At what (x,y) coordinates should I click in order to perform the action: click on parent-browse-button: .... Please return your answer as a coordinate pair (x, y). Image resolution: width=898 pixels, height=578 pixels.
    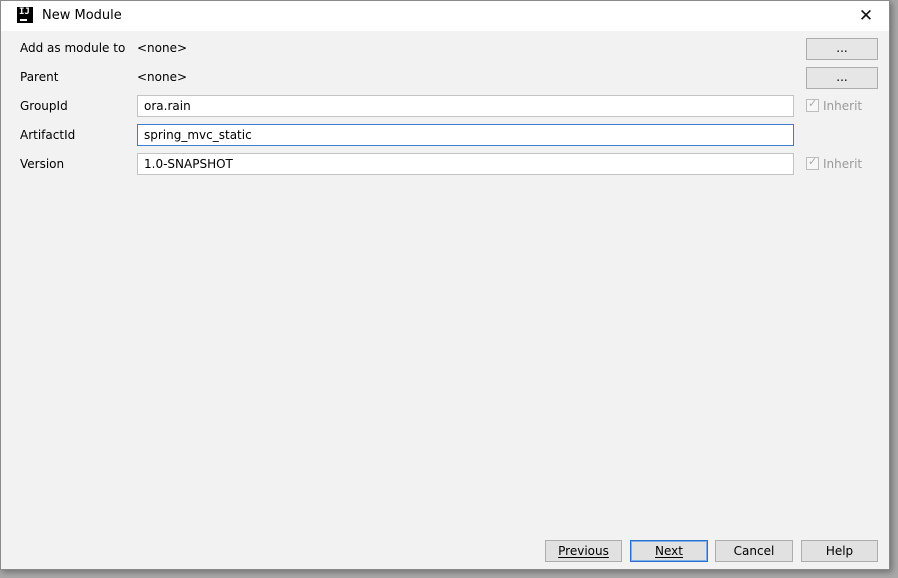
    Looking at the image, I should click on (842, 78).